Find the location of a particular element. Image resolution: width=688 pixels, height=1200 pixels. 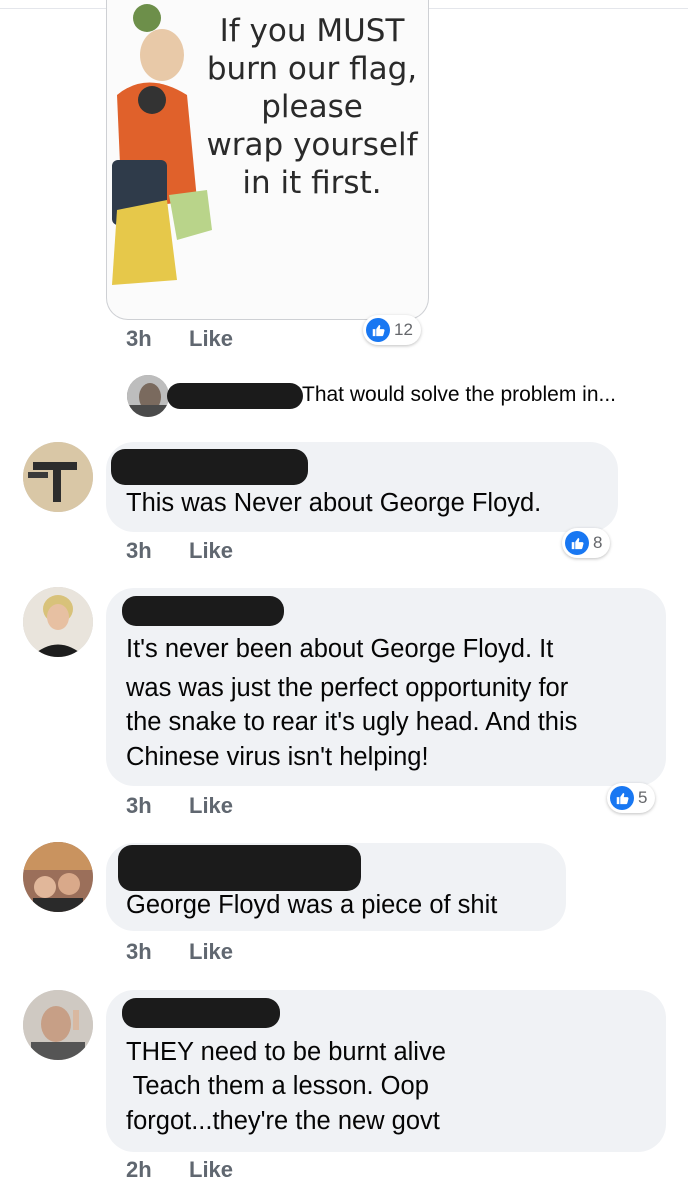

comment-line: Chinese virus isn't helping! is located at coordinates (277, 757).